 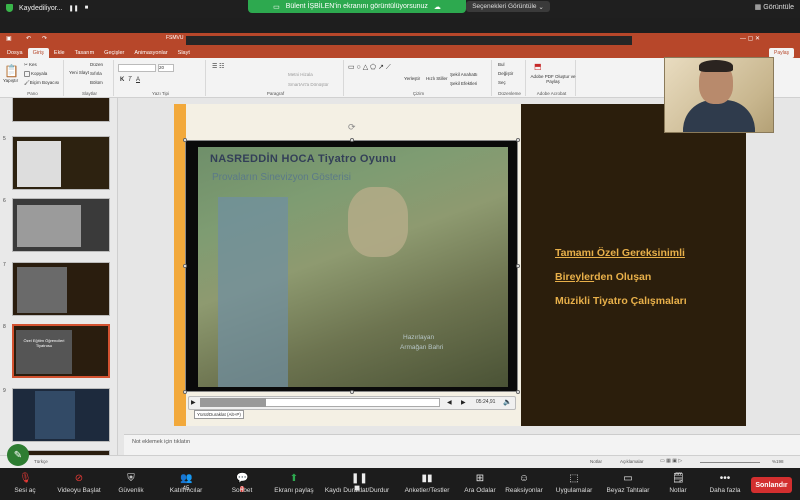 I want to click on cut-button: ✂ Kes, so click(x=30, y=65).